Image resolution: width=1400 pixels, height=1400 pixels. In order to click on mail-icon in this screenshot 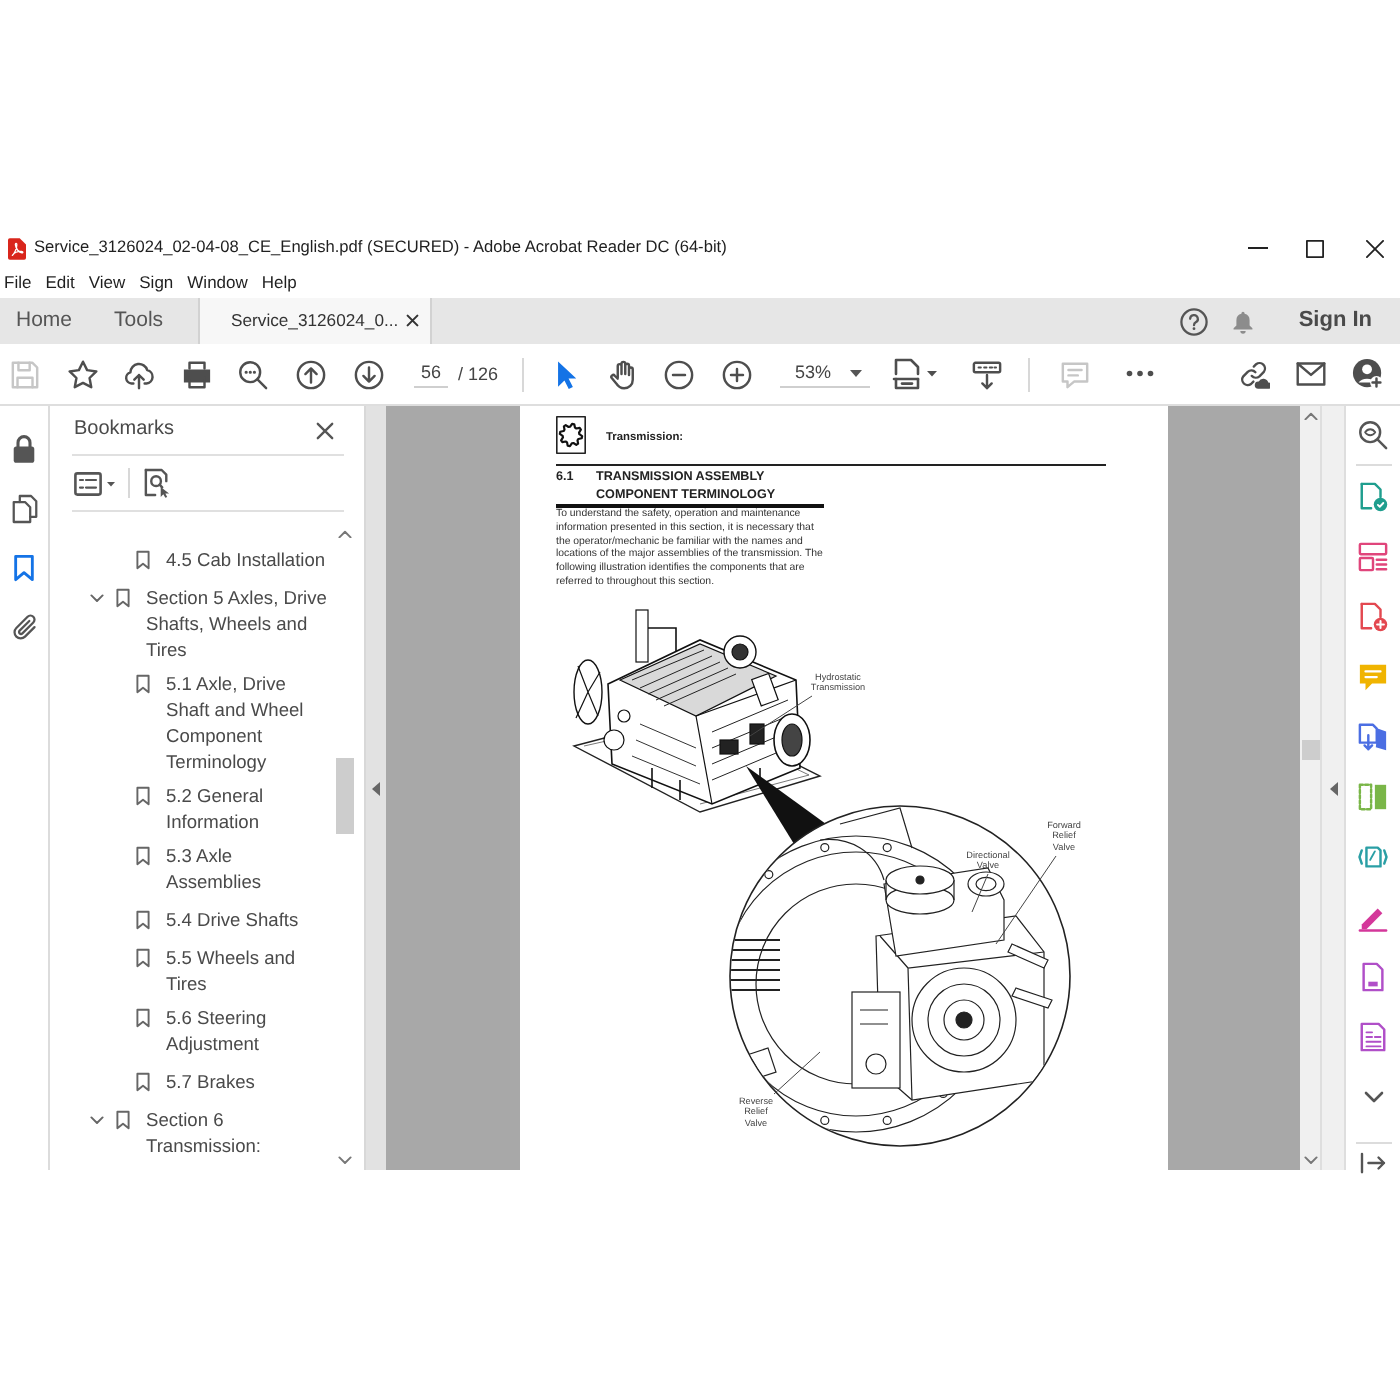, I will do `click(1311, 374)`.